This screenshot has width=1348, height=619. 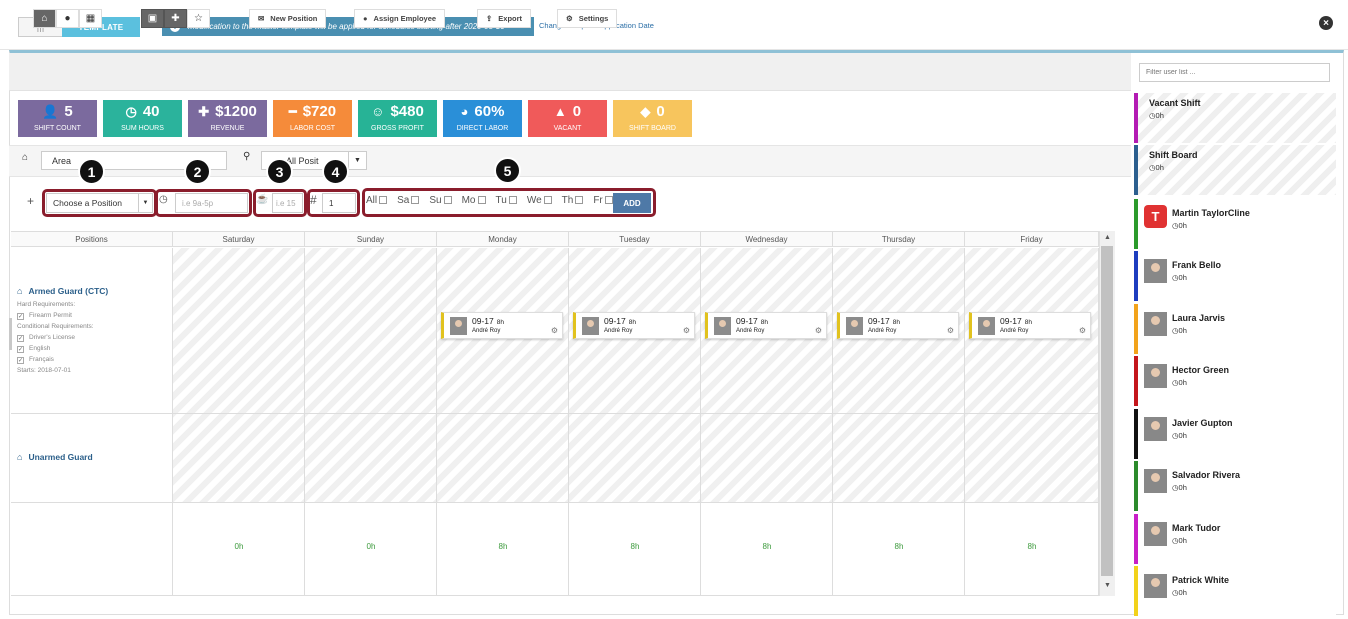 I want to click on new-position-label: New Position, so click(x=294, y=18).